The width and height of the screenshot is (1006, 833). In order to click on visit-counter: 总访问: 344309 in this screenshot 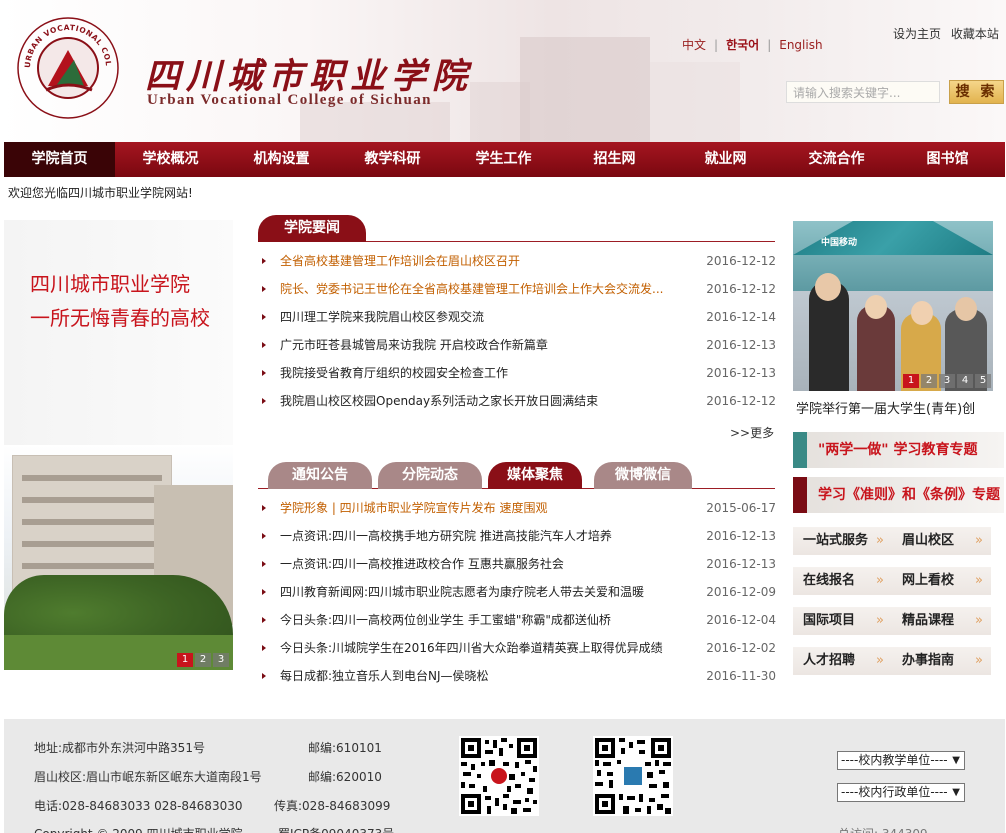, I will do `click(883, 829)`.